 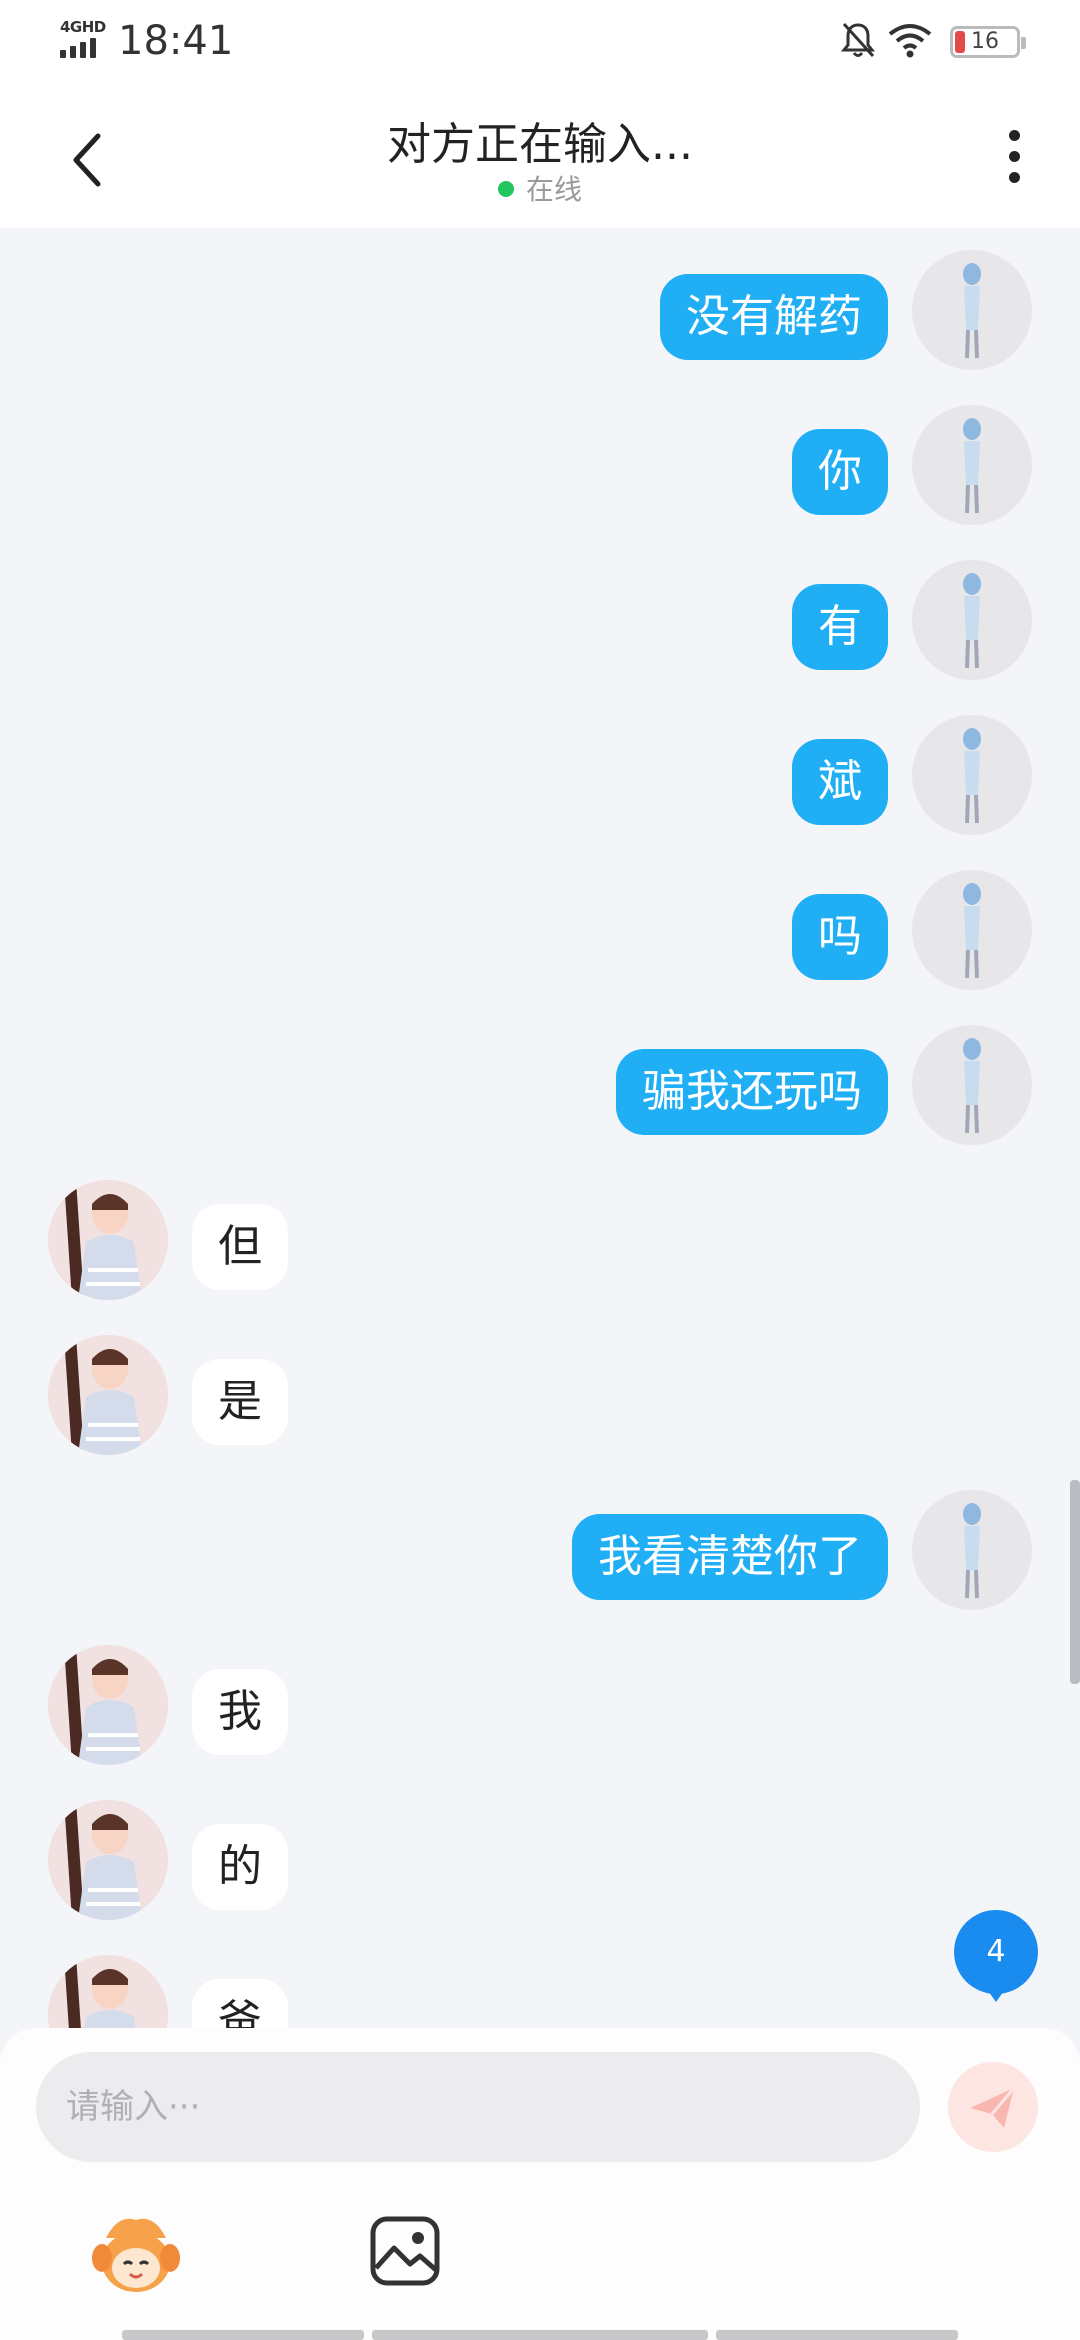 I want to click on online-status: 在线, so click(x=540, y=188).